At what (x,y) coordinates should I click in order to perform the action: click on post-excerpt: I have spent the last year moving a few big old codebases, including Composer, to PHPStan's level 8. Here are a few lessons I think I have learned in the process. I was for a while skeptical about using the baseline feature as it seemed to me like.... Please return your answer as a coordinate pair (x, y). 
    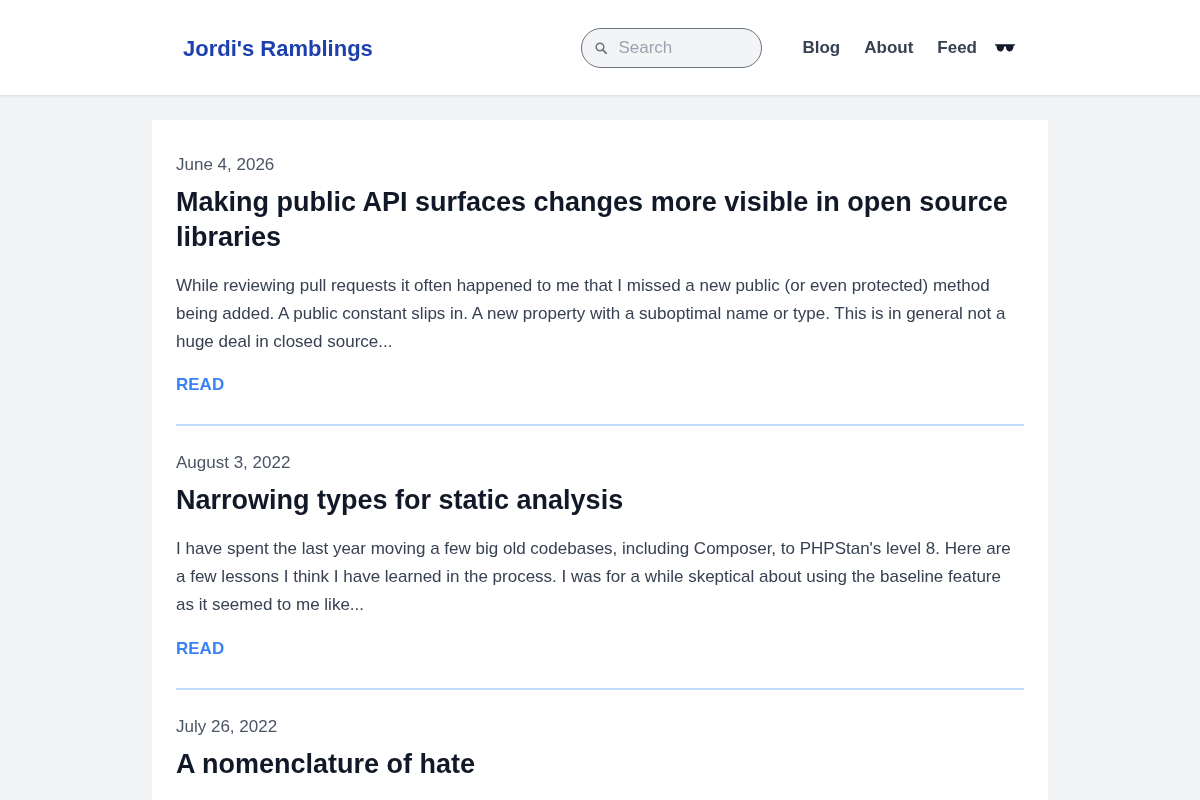
    Looking at the image, I should click on (594, 577).